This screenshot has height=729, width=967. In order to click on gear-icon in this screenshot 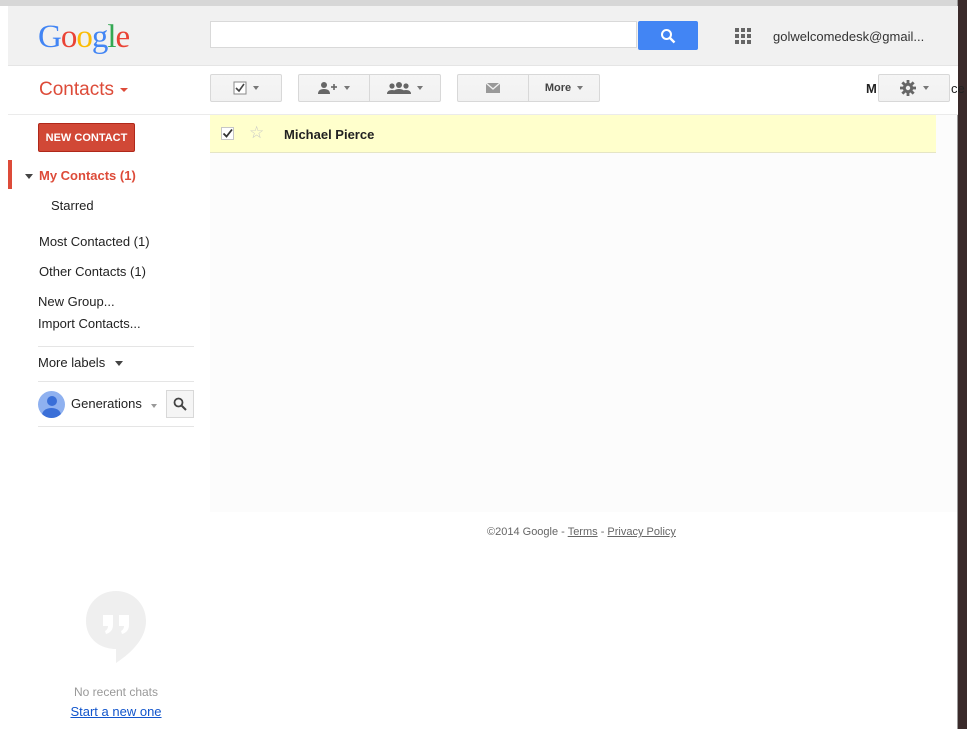, I will do `click(908, 88)`.